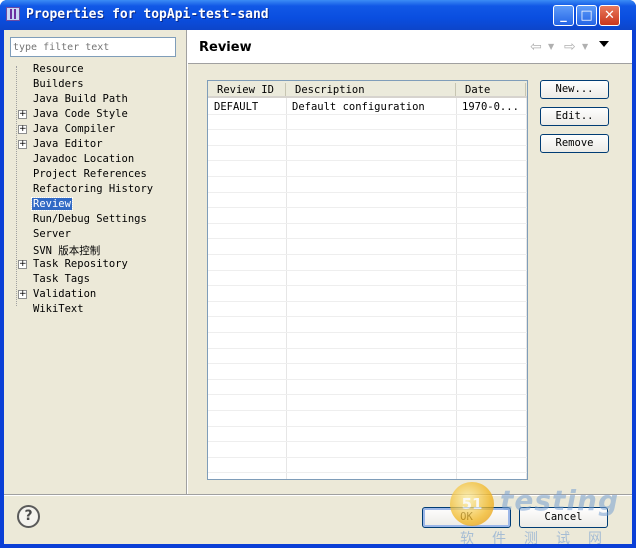 This screenshot has width=636, height=548. I want to click on table-header: Review ID Description Date, so click(367, 89).